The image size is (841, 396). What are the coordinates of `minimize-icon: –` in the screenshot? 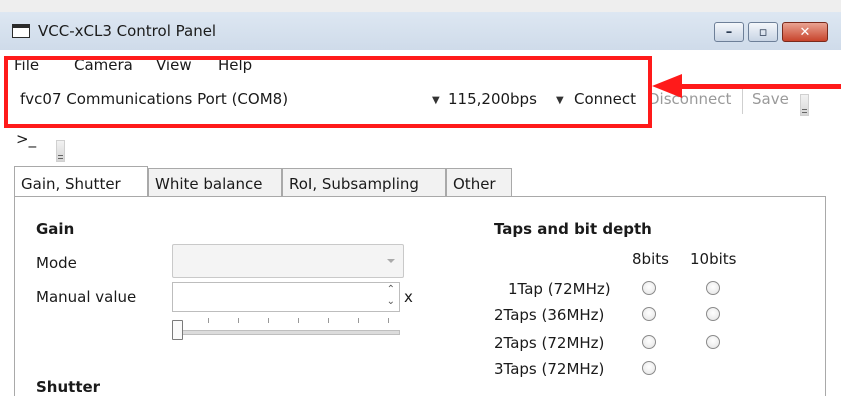 It's located at (729, 32).